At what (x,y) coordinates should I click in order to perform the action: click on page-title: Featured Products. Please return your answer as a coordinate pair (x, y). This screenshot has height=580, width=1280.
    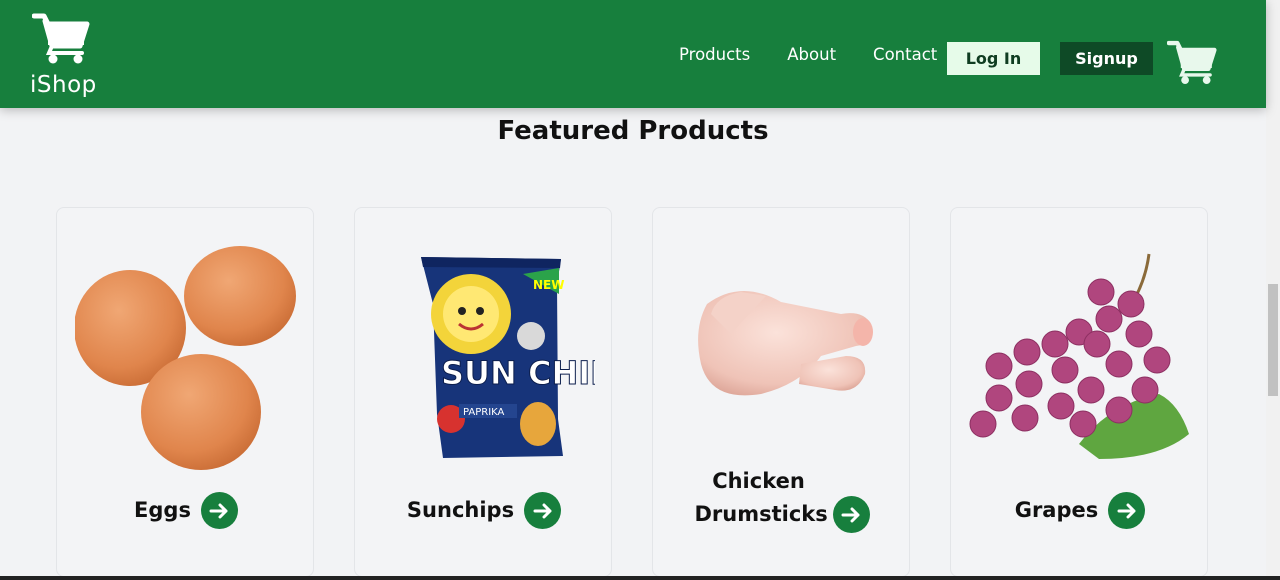
    Looking at the image, I should click on (633, 131).